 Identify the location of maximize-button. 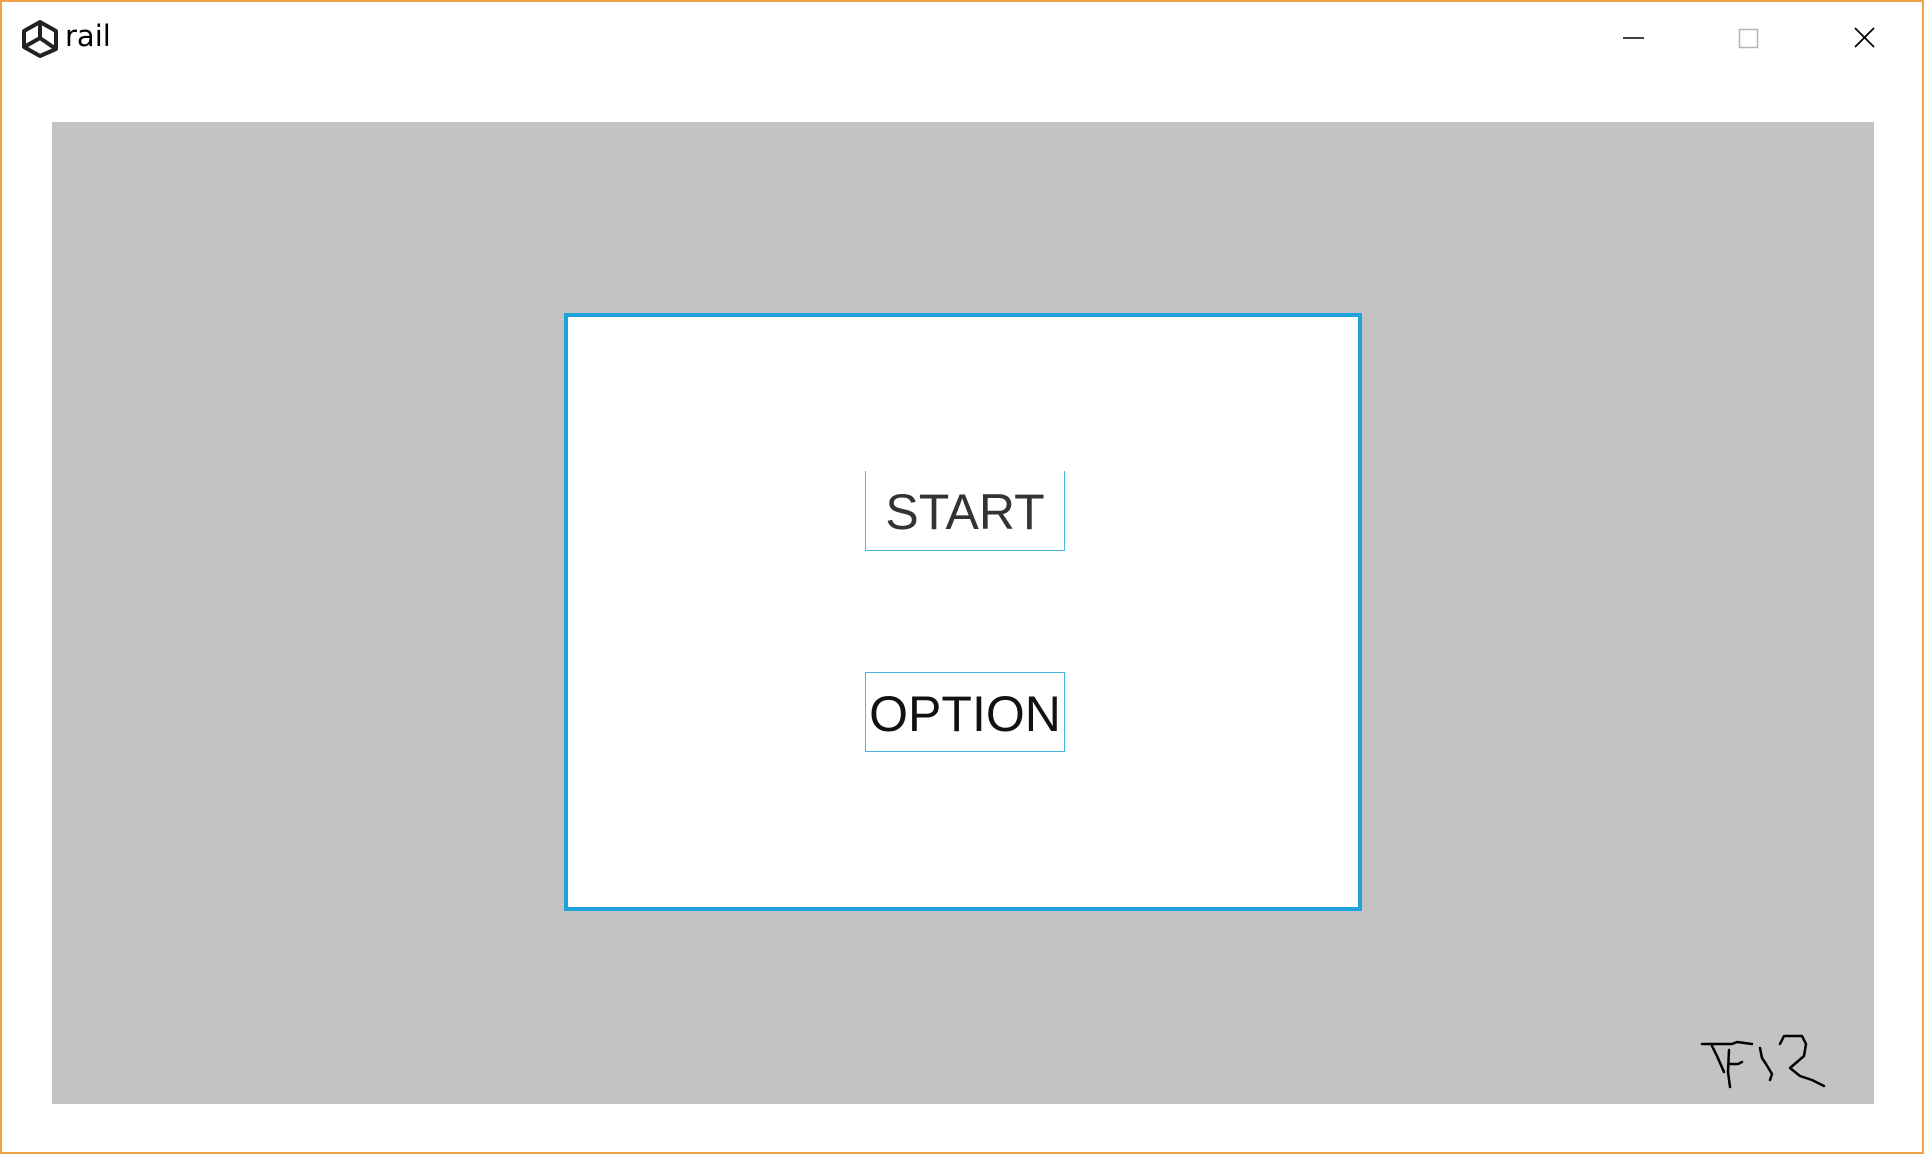
(1750, 37).